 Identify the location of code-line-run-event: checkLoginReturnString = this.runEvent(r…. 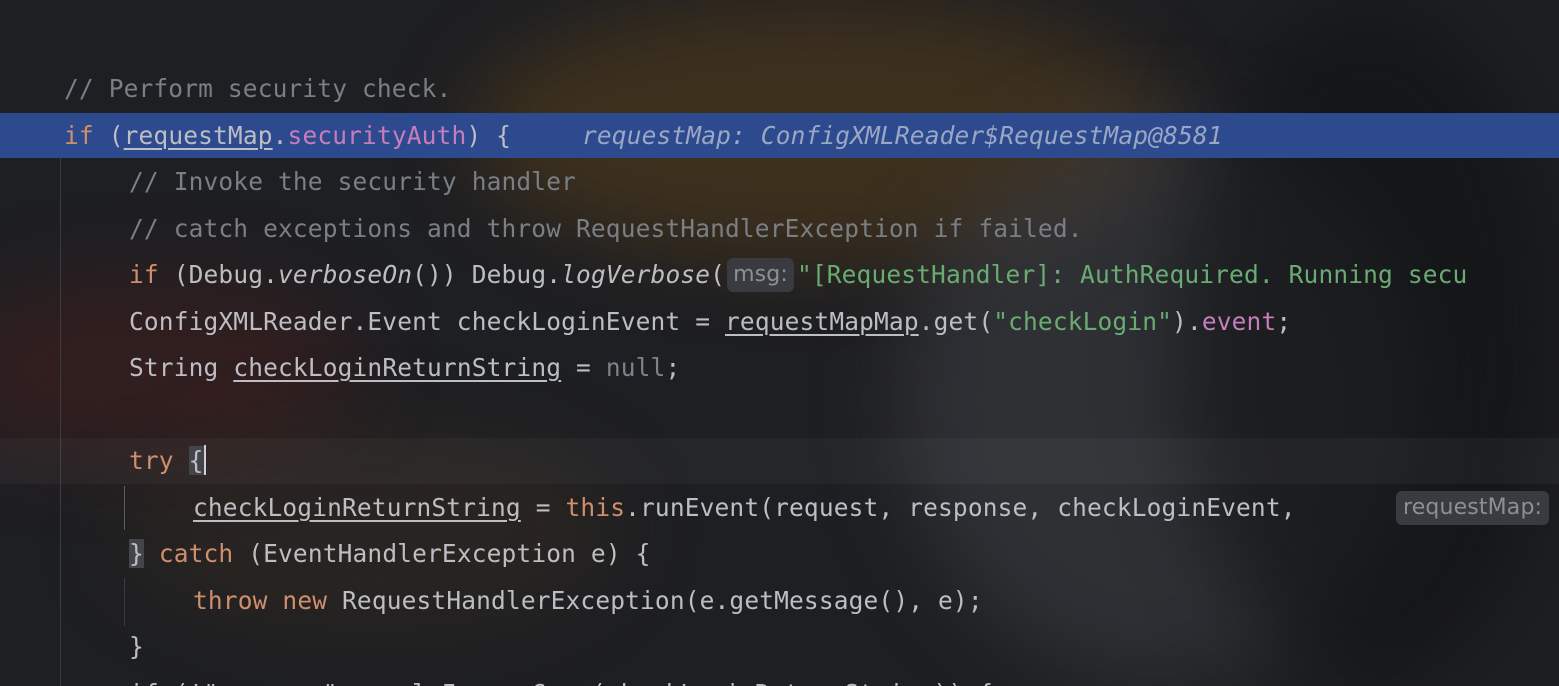
(779, 508).